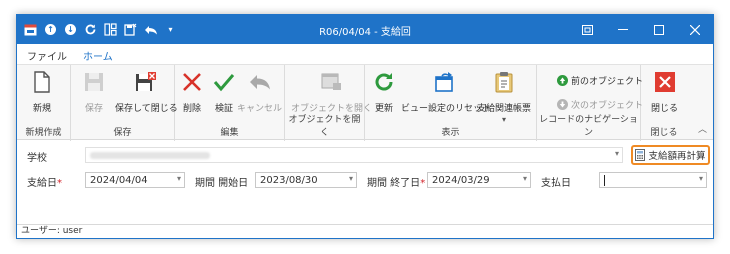 This screenshot has width=730, height=254. What do you see at coordinates (504, 96) in the screenshot?
I see `report-button: 支給関連帳票 ▾` at bounding box center [504, 96].